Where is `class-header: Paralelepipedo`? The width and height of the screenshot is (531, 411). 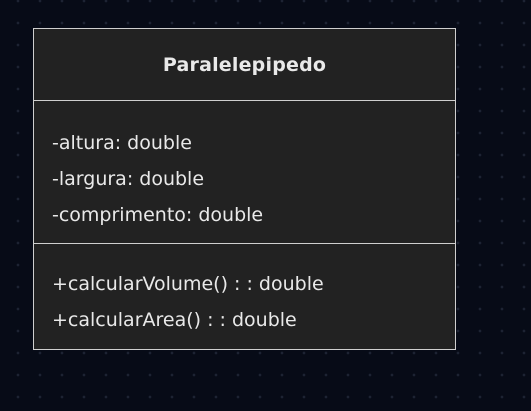 class-header: Paralelepipedo is located at coordinates (244, 65).